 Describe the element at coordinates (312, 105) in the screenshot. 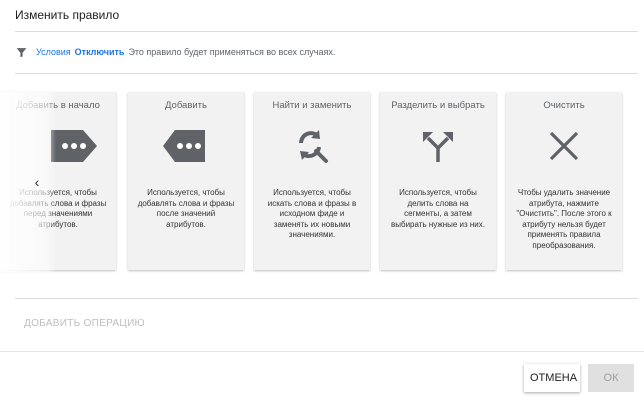

I see `operation-card-title: Найти и заменить` at that location.